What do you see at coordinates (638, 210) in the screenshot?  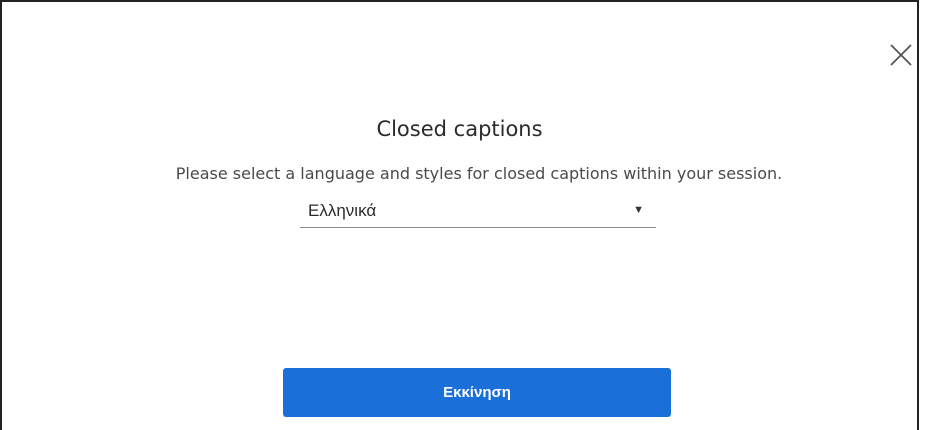 I see `caret-down-icon: ▼` at bounding box center [638, 210].